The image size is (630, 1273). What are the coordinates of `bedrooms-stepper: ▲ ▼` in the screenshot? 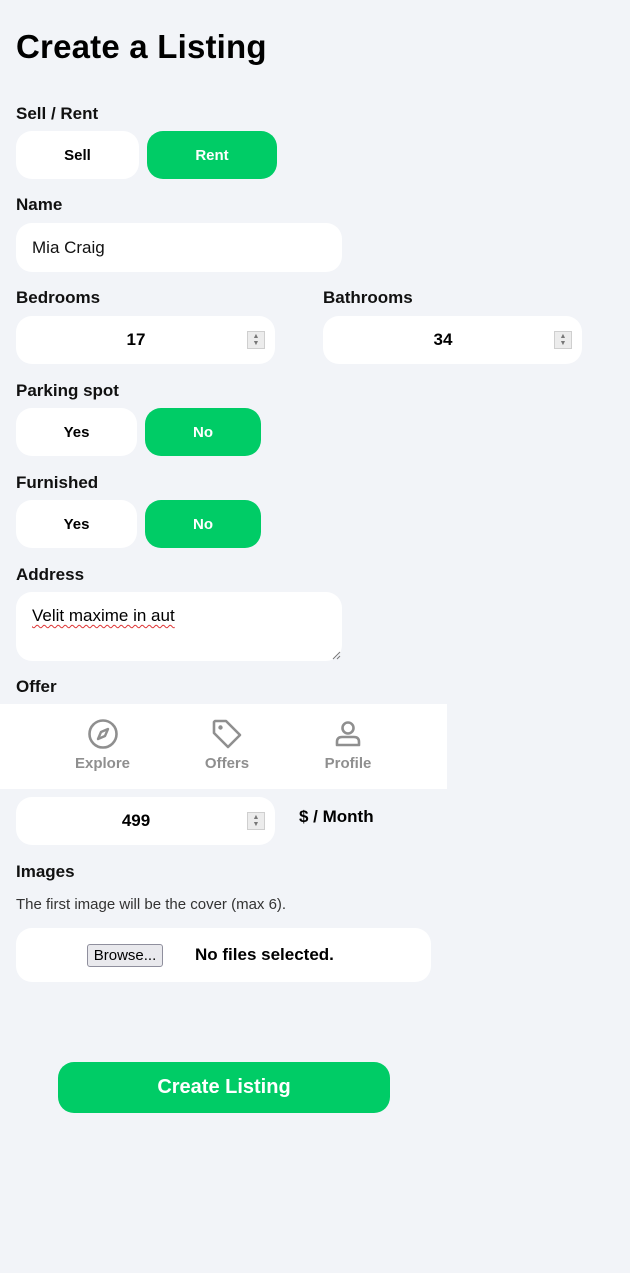 It's located at (256, 340).